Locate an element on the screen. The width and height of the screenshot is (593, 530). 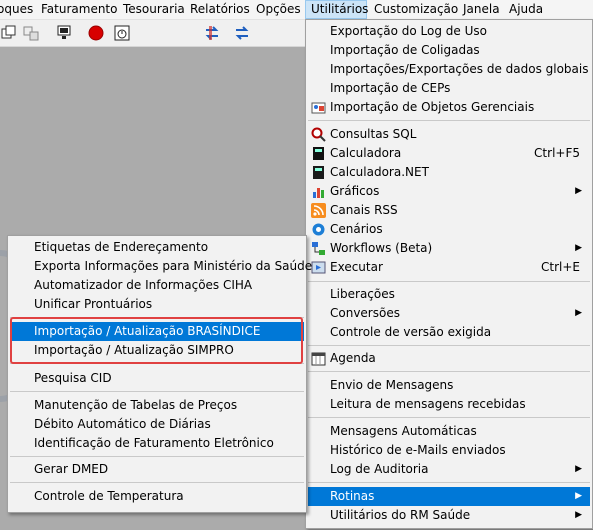
menu-item-utilitarios-rm-saude: Utilitários do RM Saúde ▶ is located at coordinates (449, 515).